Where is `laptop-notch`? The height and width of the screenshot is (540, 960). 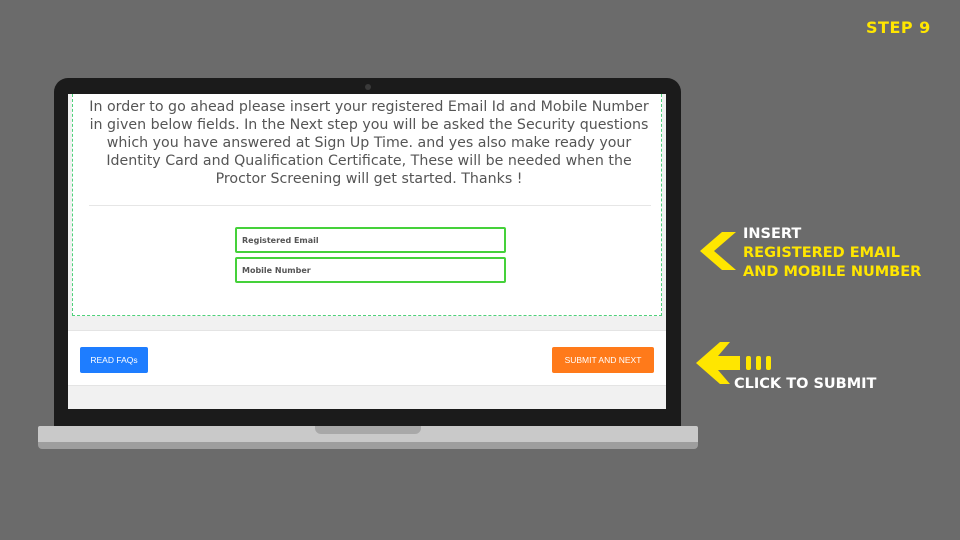
laptop-notch is located at coordinates (368, 430).